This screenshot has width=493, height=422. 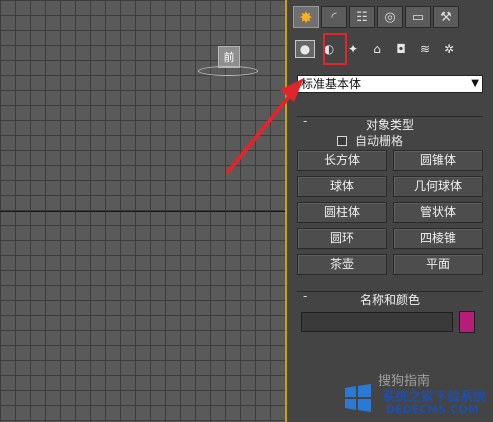 What do you see at coordinates (335, 49) in the screenshot?
I see `shapes-button-highlight` at bounding box center [335, 49].